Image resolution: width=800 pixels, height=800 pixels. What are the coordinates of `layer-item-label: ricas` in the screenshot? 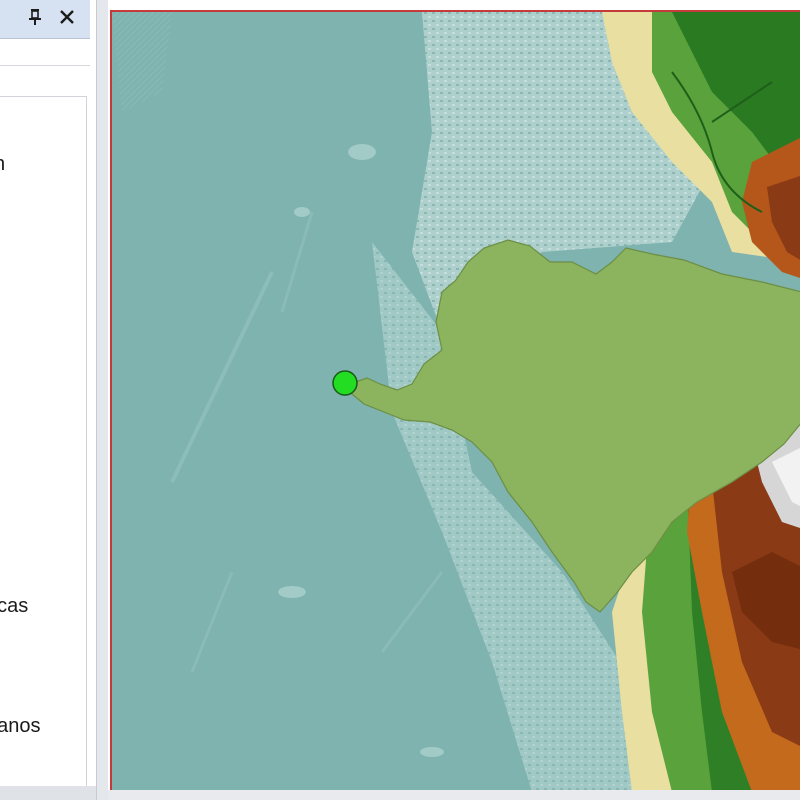 It's located at (14, 606).